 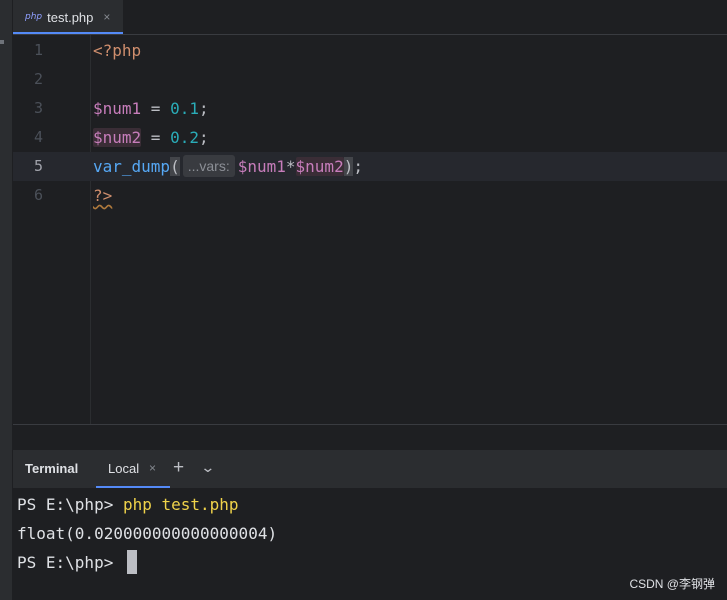 I want to click on multiply-operator: *, so click(x=290, y=166).